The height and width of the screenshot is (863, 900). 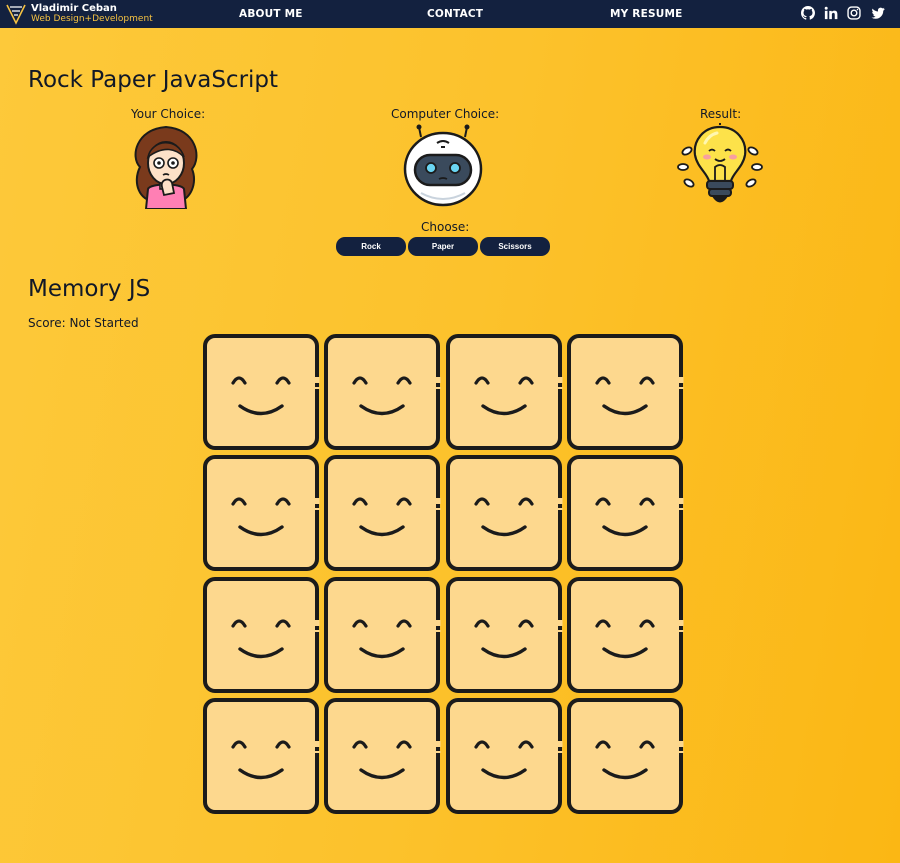 I want to click on nav-link-about-me: ABOUT ME, so click(x=271, y=14).